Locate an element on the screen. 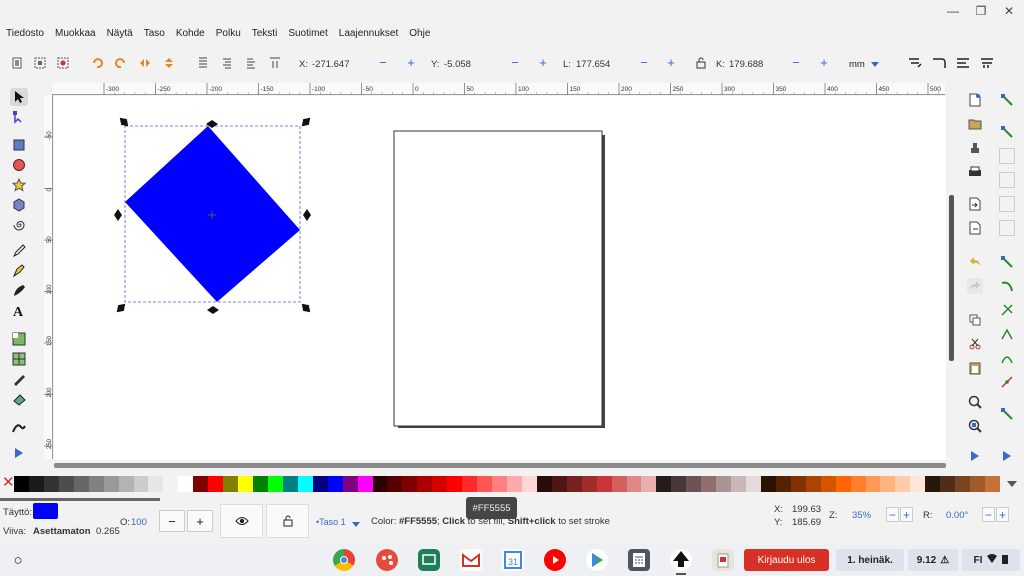 The height and width of the screenshot is (576, 1024). resize-handle-e is located at coordinates (307, 215).